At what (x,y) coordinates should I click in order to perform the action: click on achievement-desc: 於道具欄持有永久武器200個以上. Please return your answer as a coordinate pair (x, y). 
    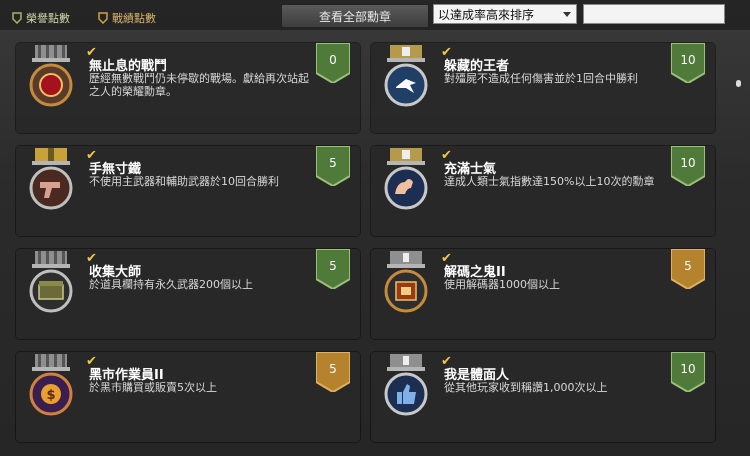
    Looking at the image, I should click on (171, 284).